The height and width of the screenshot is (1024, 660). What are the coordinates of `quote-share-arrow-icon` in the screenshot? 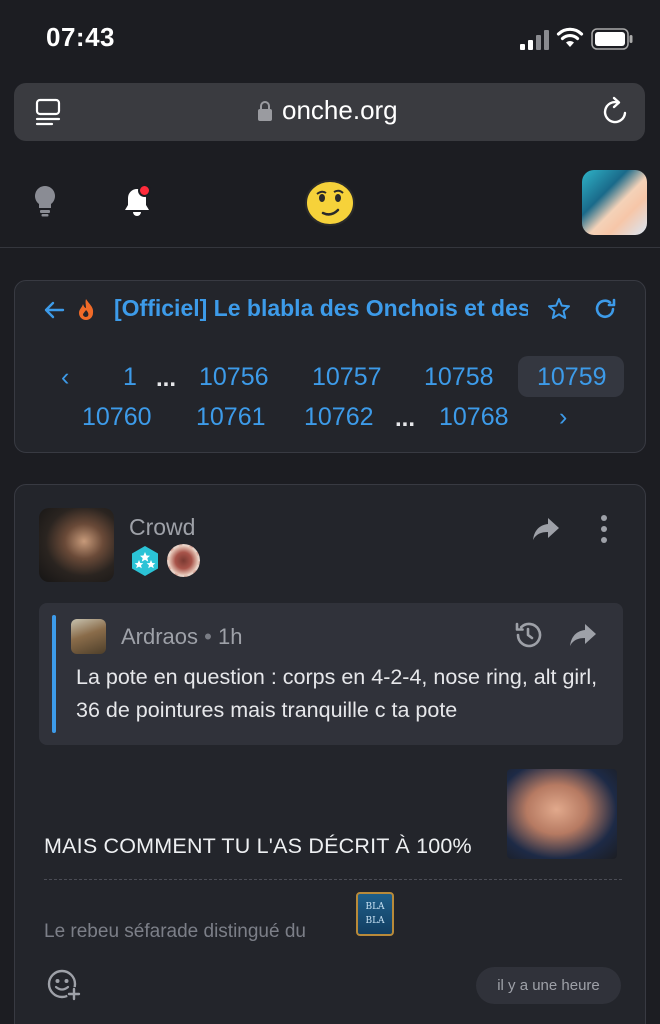 It's located at (583, 635).